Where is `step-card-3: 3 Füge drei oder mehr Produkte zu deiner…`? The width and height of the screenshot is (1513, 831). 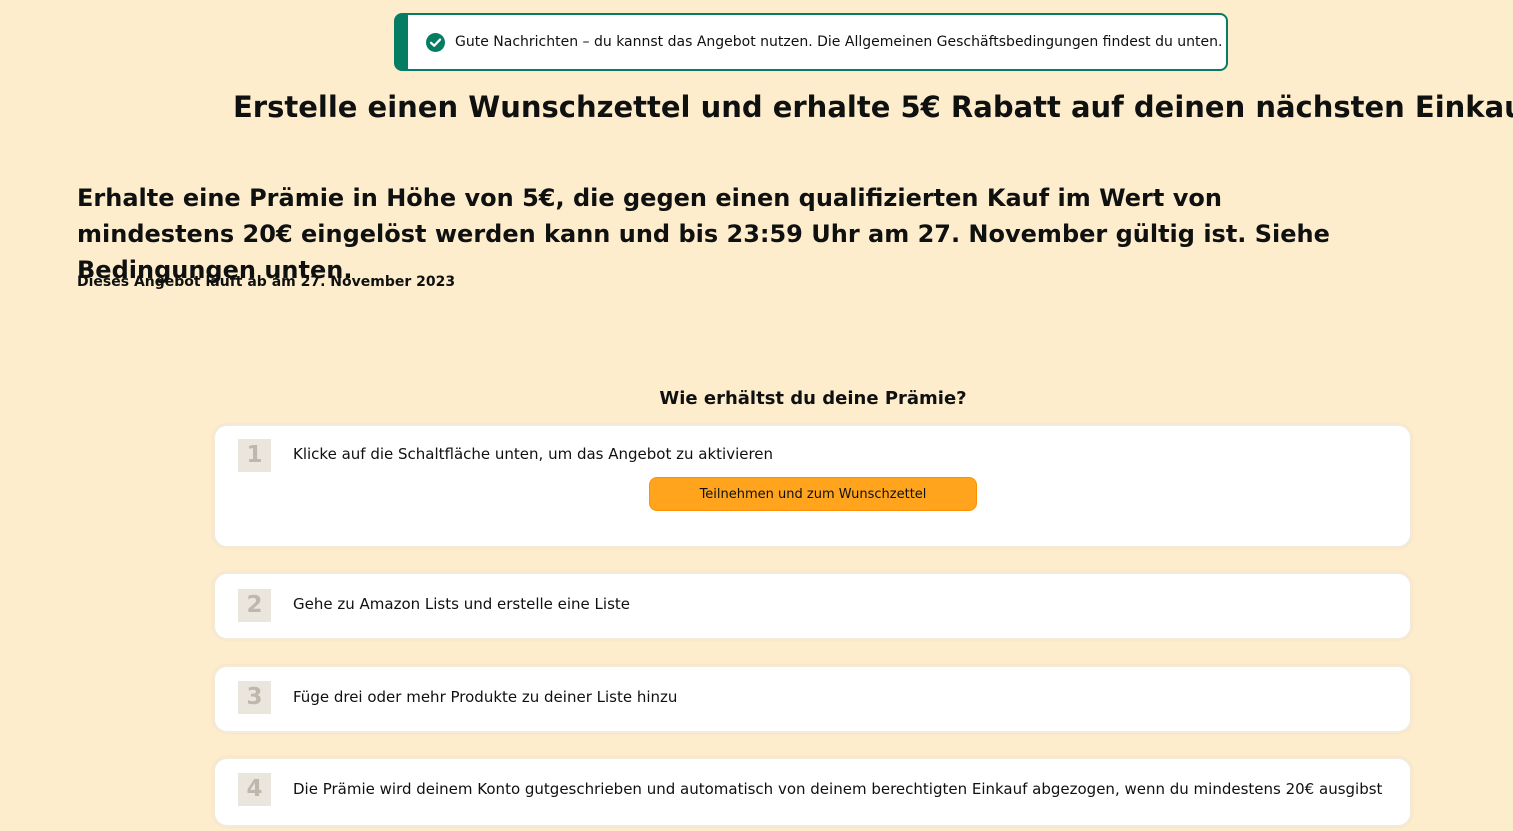
step-card-3: 3 Füge drei oder mehr Produkte zu deiner… is located at coordinates (812, 699).